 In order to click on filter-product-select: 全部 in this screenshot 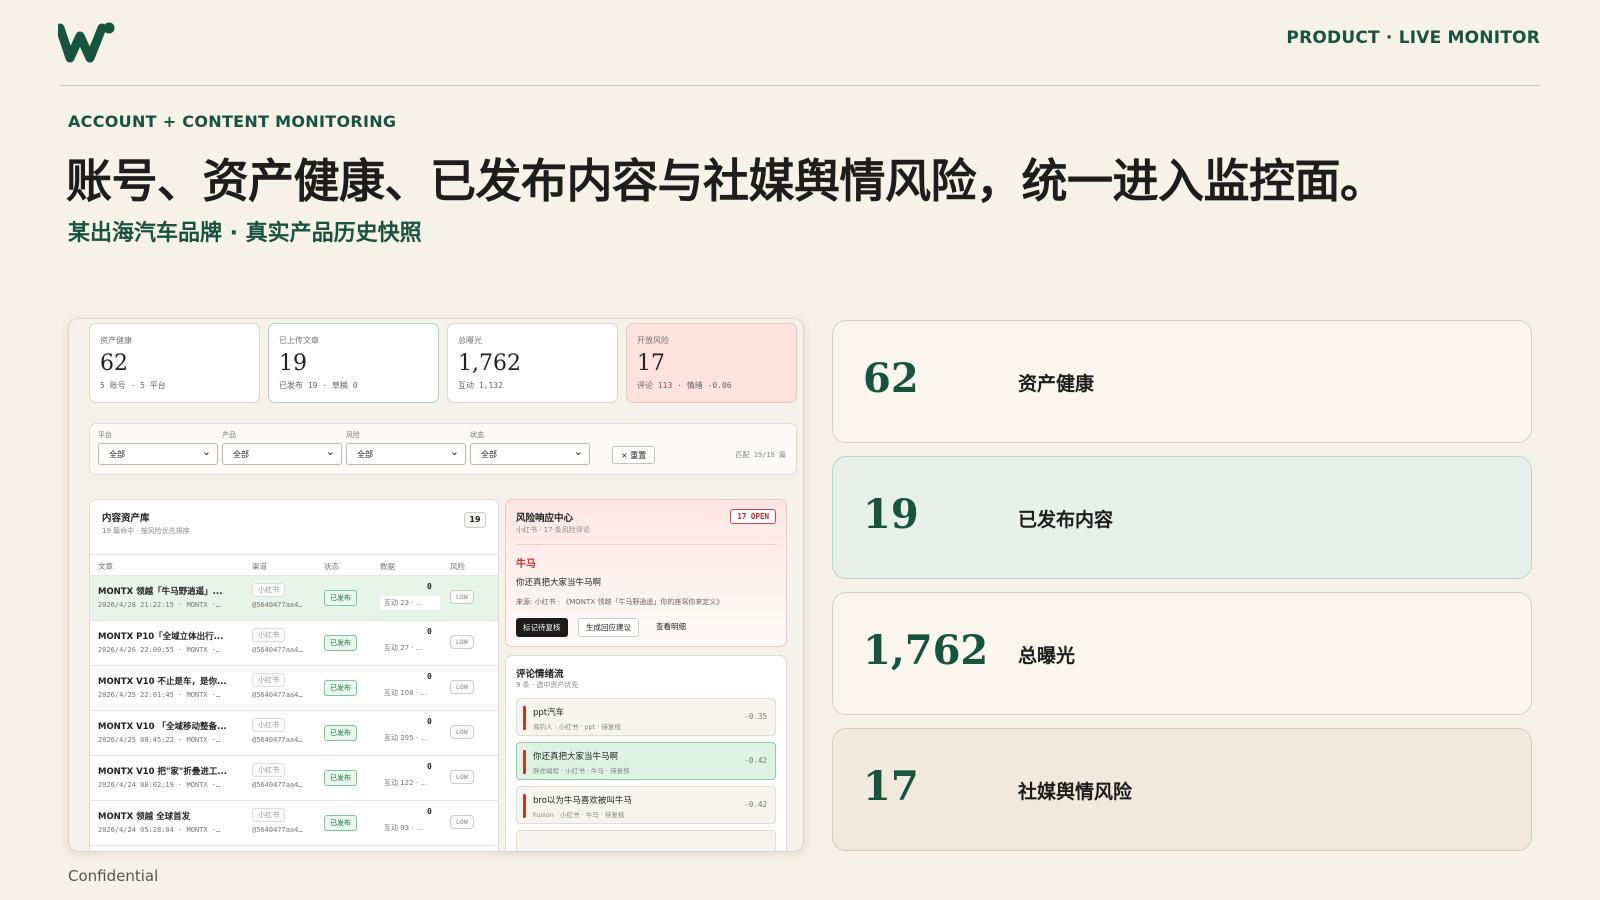, I will do `click(282, 454)`.